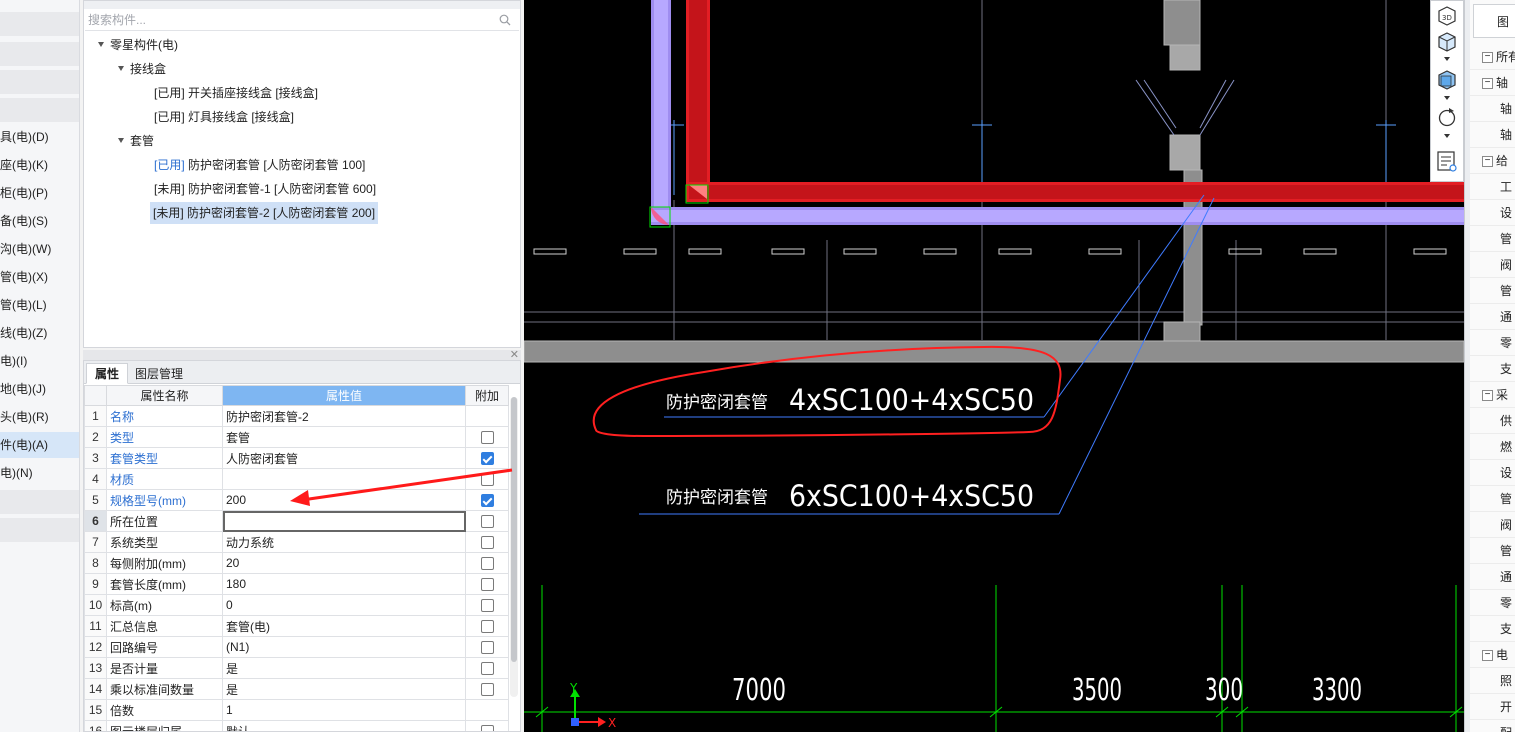 The width and height of the screenshot is (1515, 732). I want to click on property-value: 套管, so click(344, 437).